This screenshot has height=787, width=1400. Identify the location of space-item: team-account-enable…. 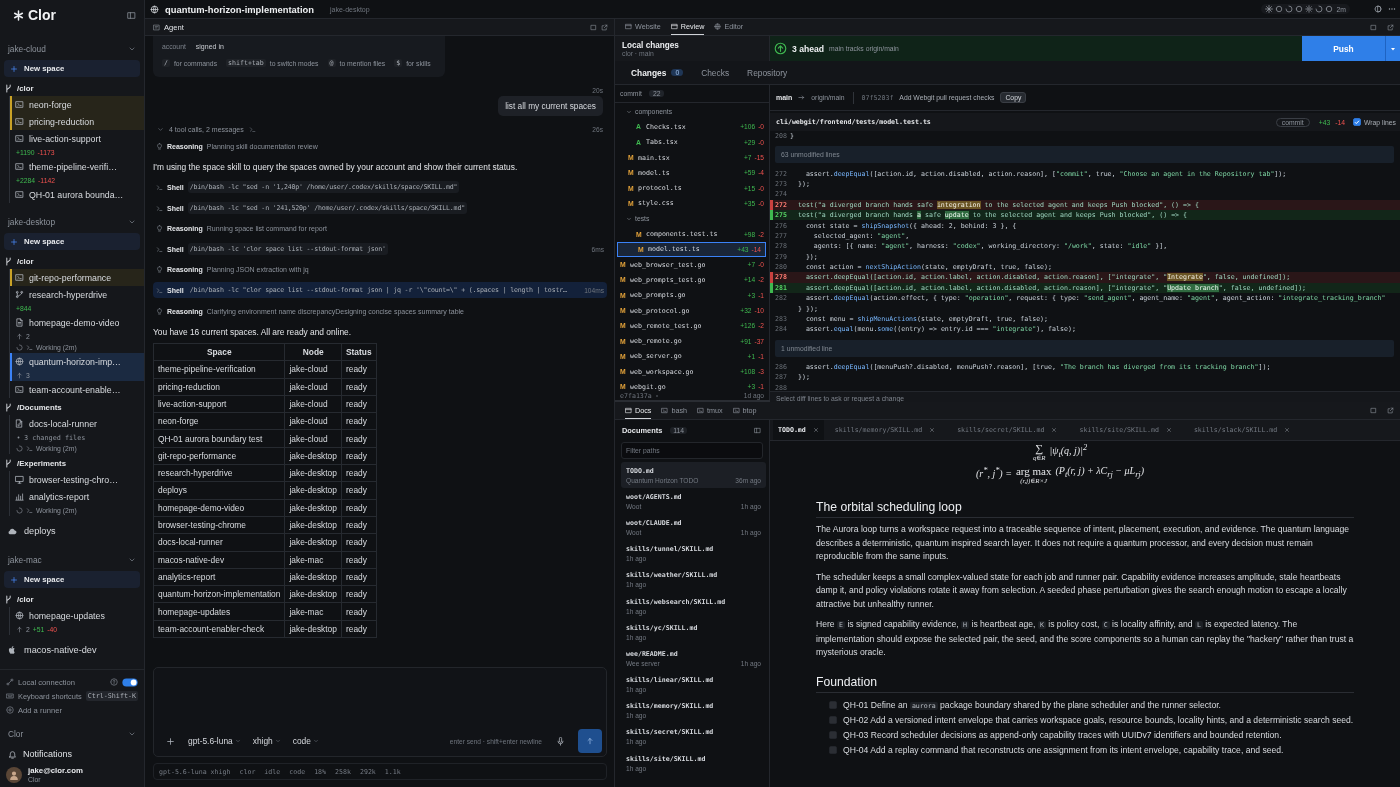
(76, 389).